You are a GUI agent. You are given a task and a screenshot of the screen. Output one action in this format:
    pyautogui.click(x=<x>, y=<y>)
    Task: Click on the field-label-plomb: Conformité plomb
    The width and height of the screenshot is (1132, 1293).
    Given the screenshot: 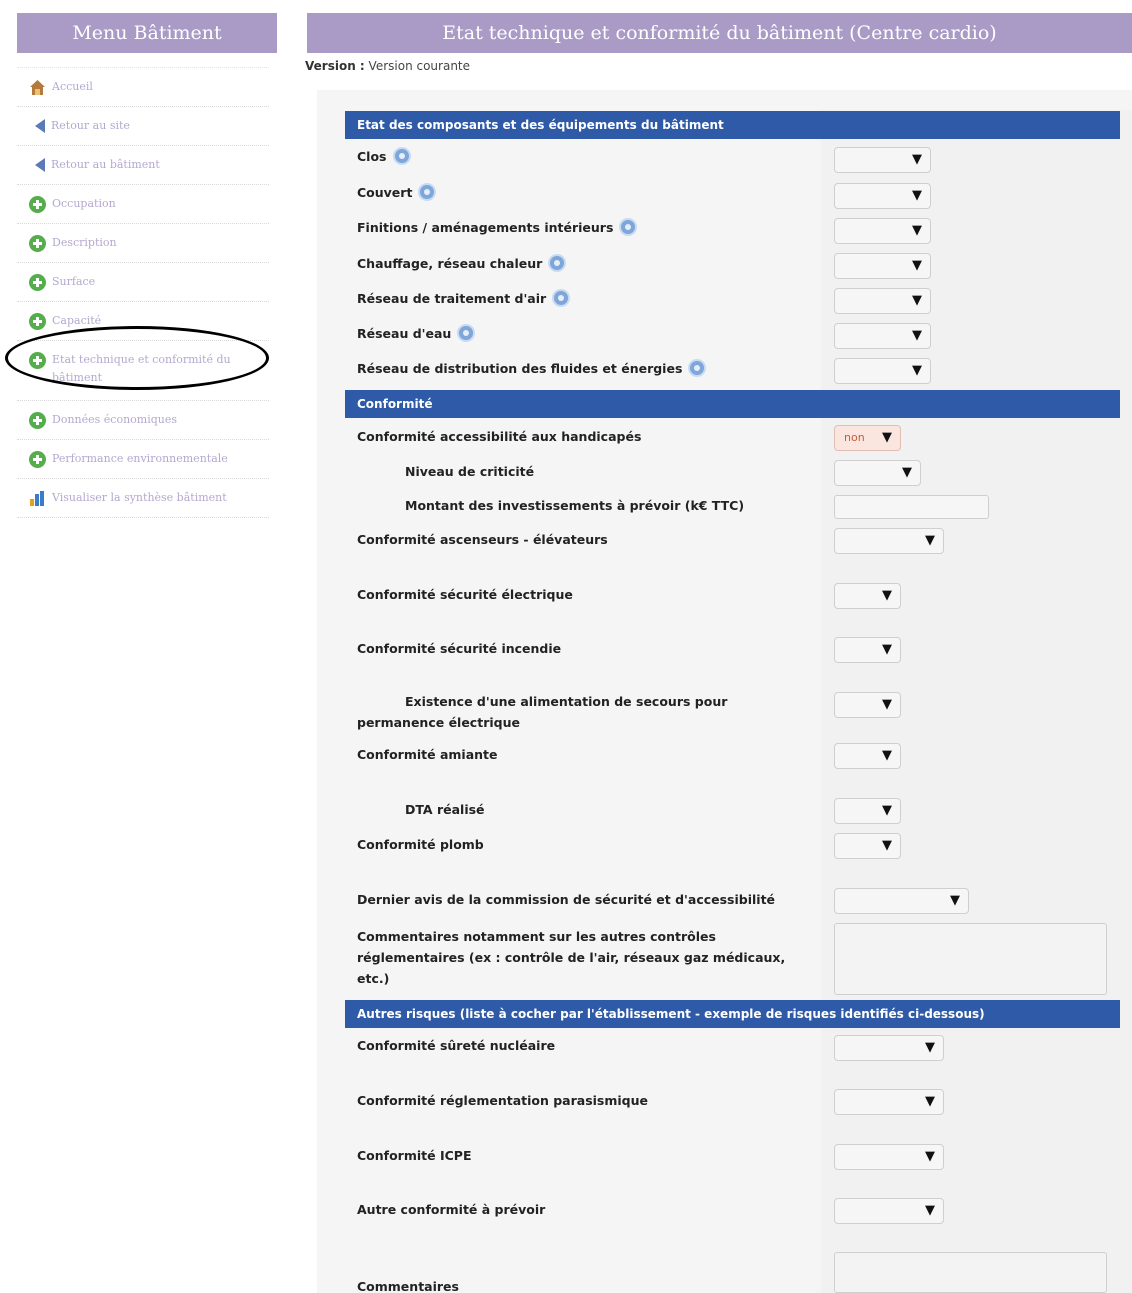 What is the action you would take?
    pyautogui.click(x=420, y=844)
    